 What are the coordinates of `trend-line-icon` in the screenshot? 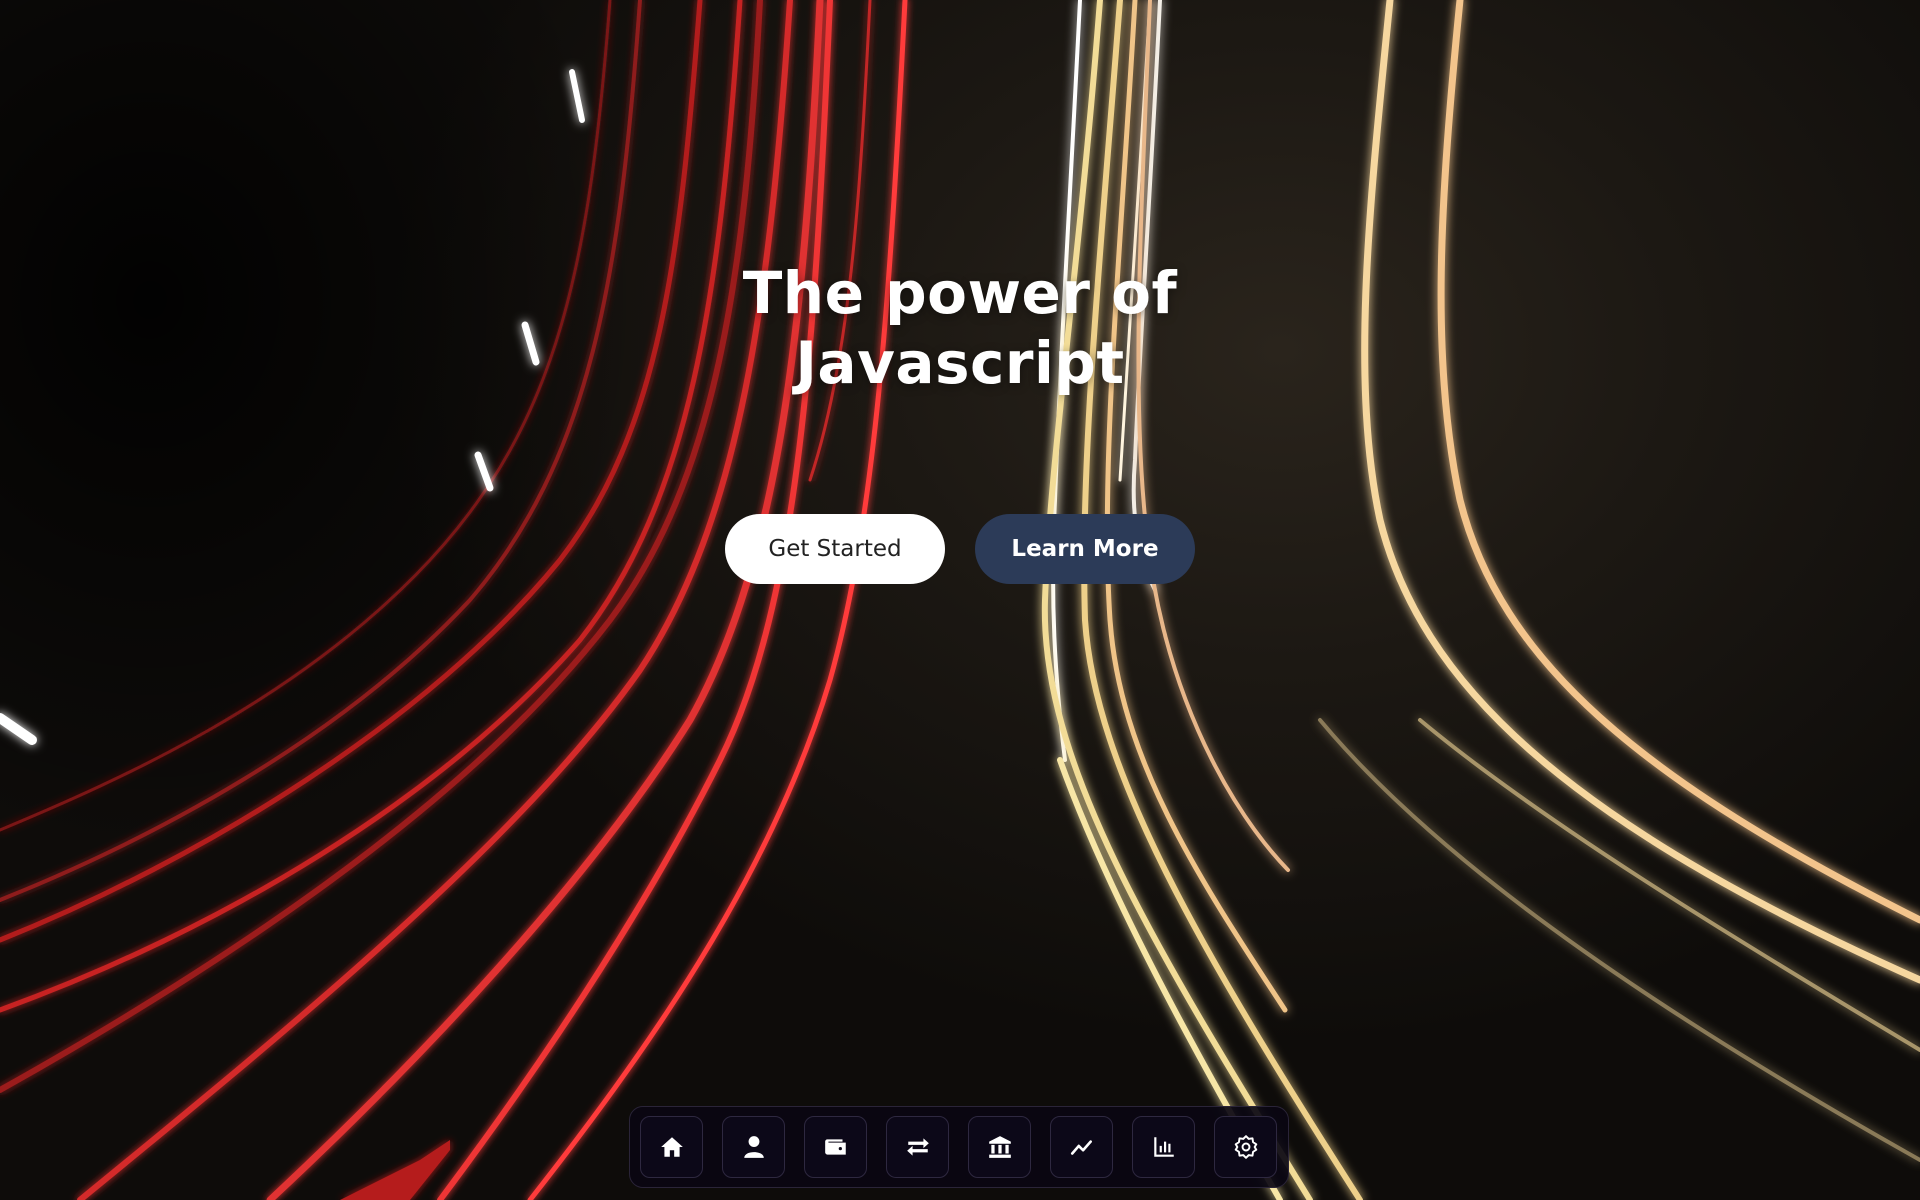 It's located at (1081, 1147).